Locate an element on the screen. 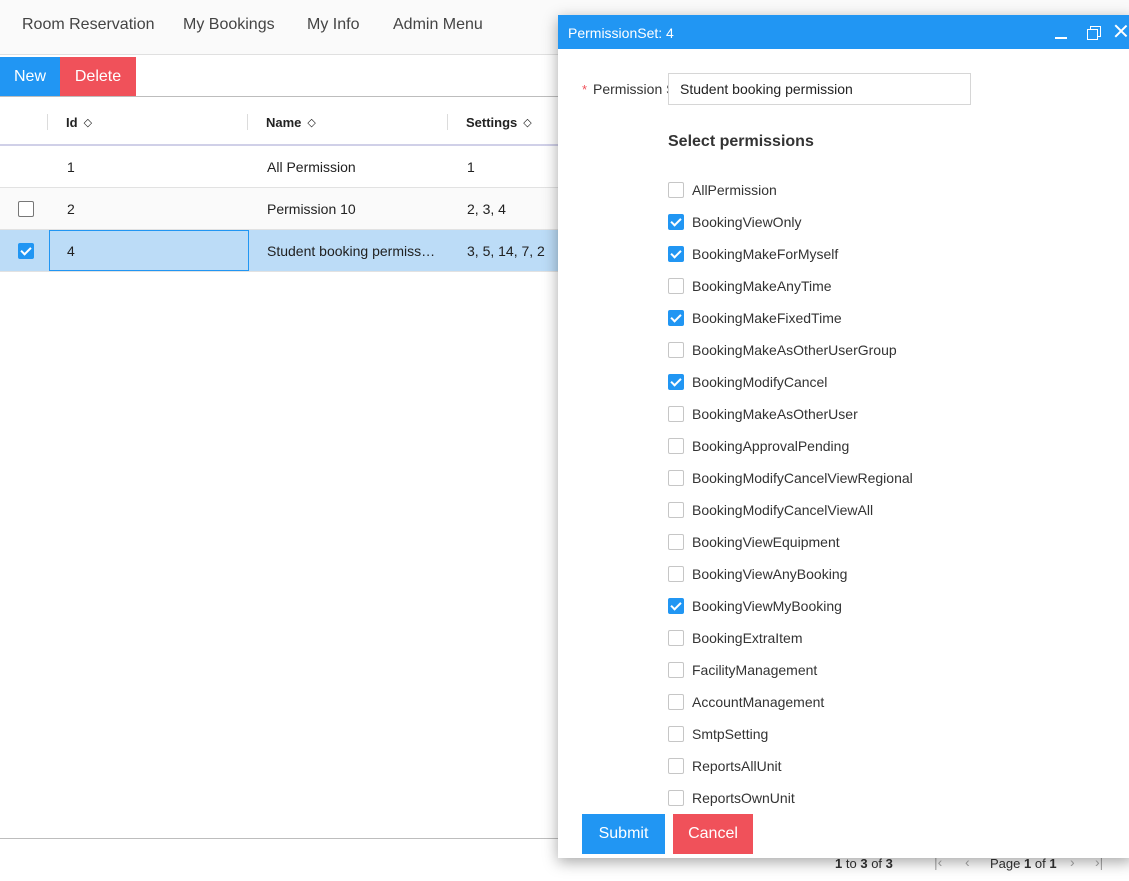 Image resolution: width=1129 pixels, height=881 pixels. grid-footer-divider is located at coordinates (280, 838).